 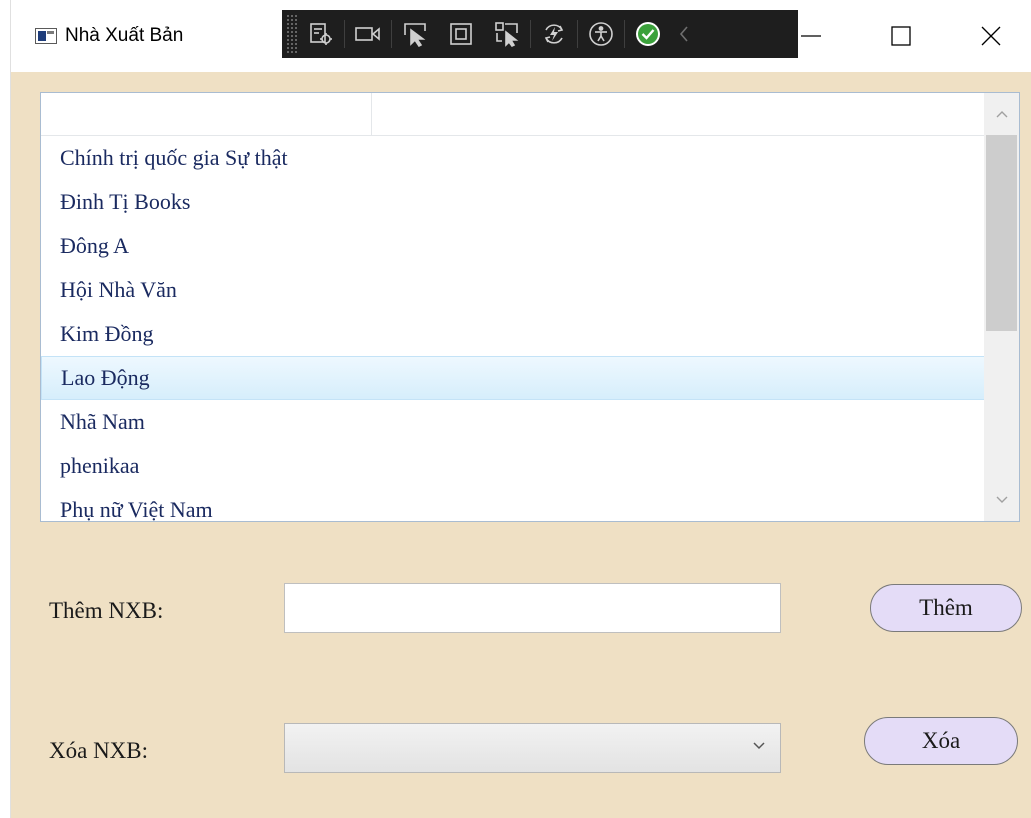 I want to click on vertical-scrollbar, so click(x=1001, y=307).